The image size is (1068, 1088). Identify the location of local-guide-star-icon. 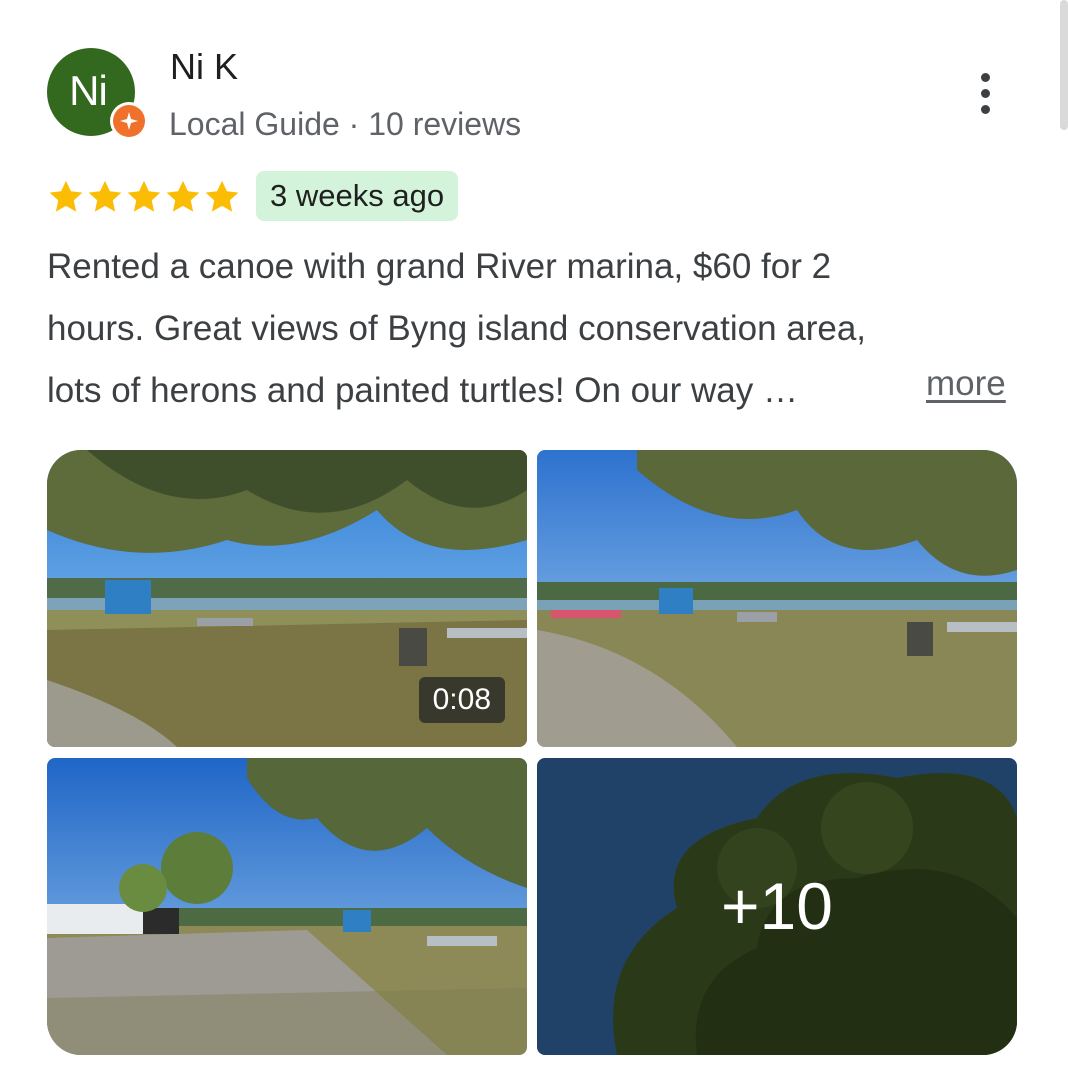
(129, 121).